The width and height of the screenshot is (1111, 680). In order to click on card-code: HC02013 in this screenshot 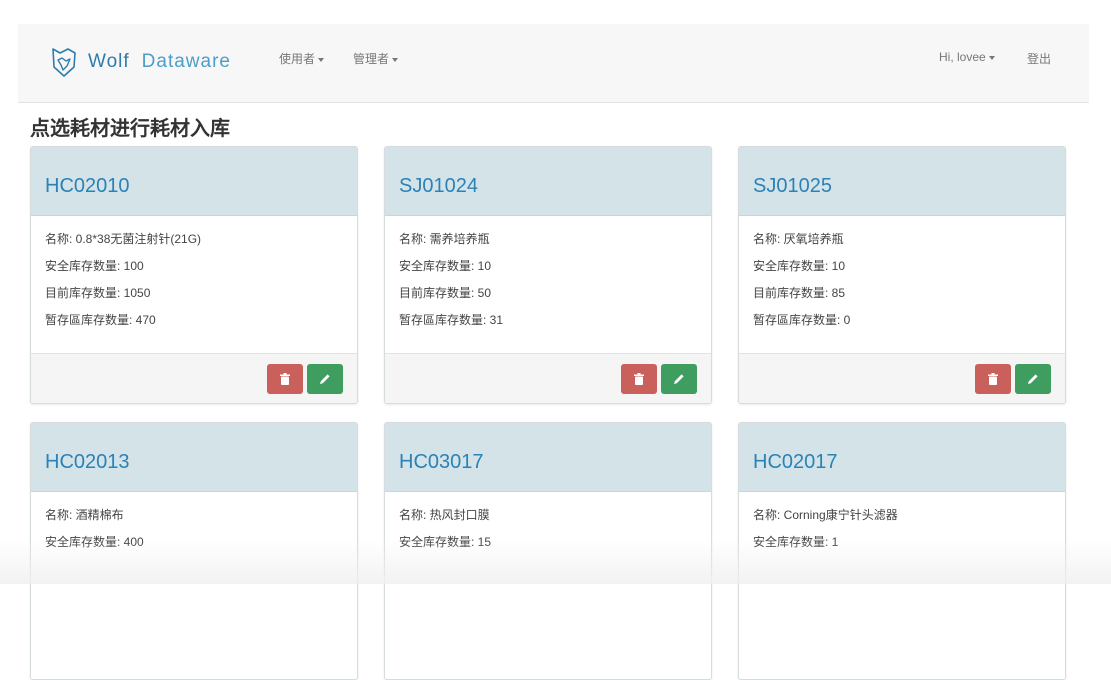, I will do `click(87, 462)`.